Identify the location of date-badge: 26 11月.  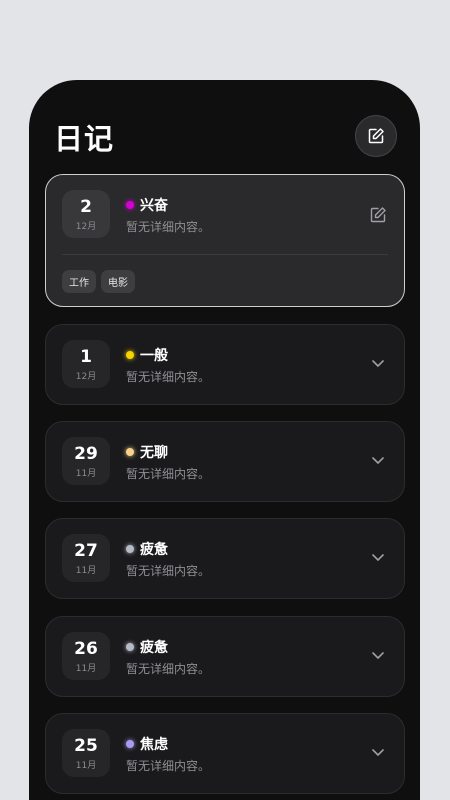
(86, 656).